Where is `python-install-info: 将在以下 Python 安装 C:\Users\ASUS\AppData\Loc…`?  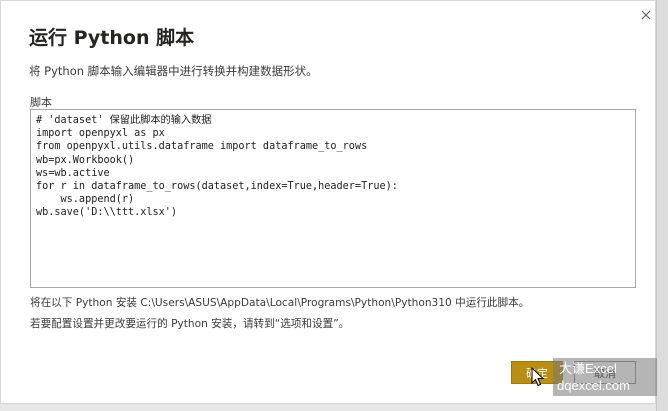
python-install-info: 将在以下 Python 安装 C:\Users\ASUS\AppData\Loc… is located at coordinates (280, 303).